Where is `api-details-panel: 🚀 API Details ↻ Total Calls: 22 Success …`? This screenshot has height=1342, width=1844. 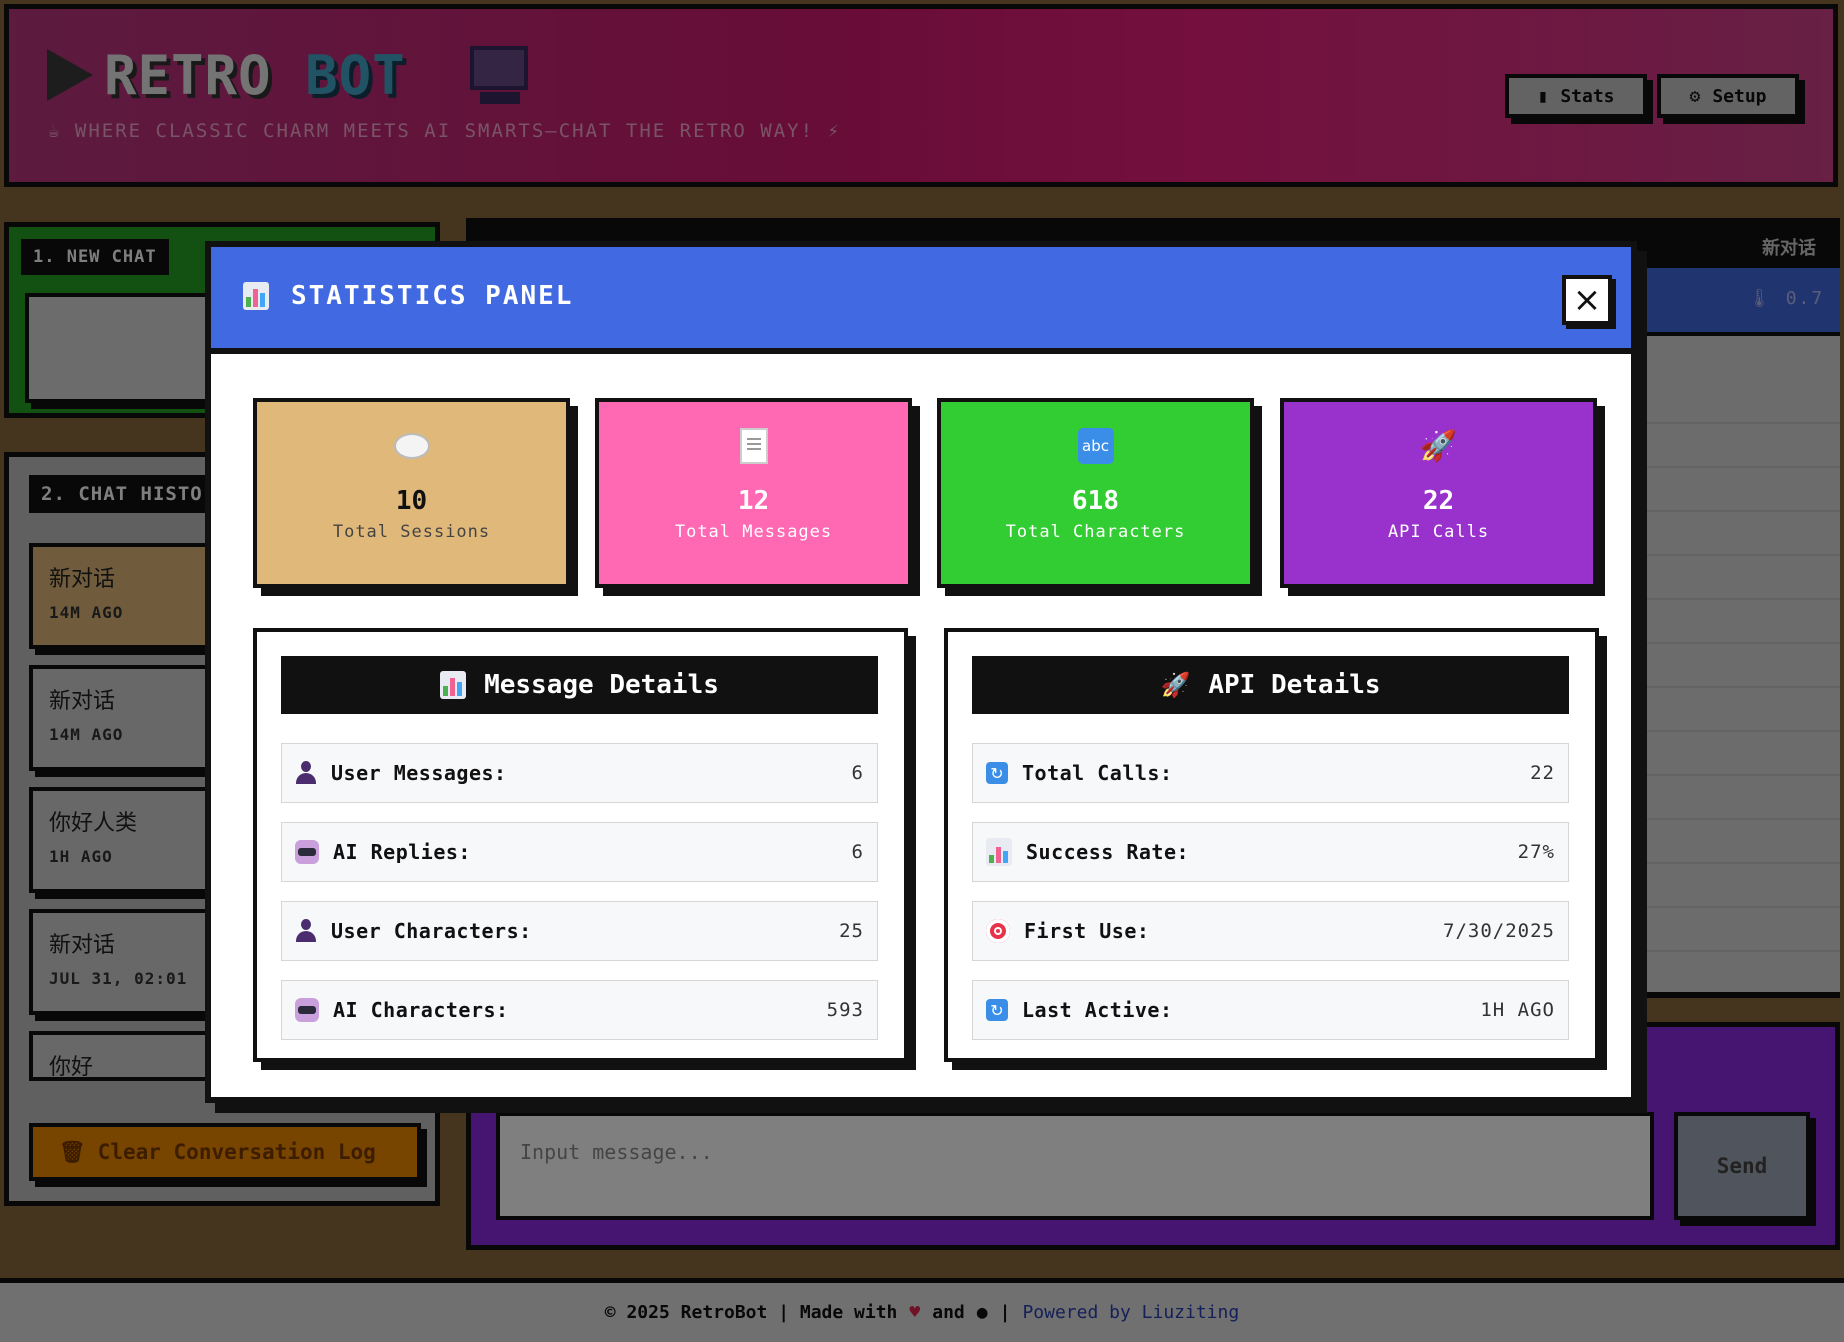
api-details-panel: 🚀 API Details ↻ Total Calls: 22 Success … is located at coordinates (1271, 845).